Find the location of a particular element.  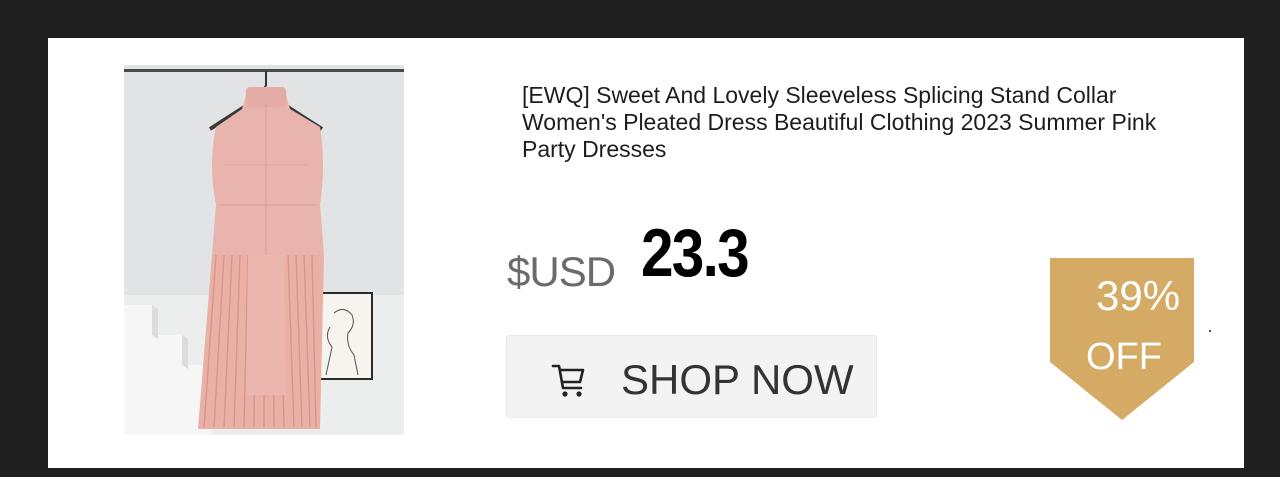

shop-now-label: SHOP NOW is located at coordinates (737, 379).